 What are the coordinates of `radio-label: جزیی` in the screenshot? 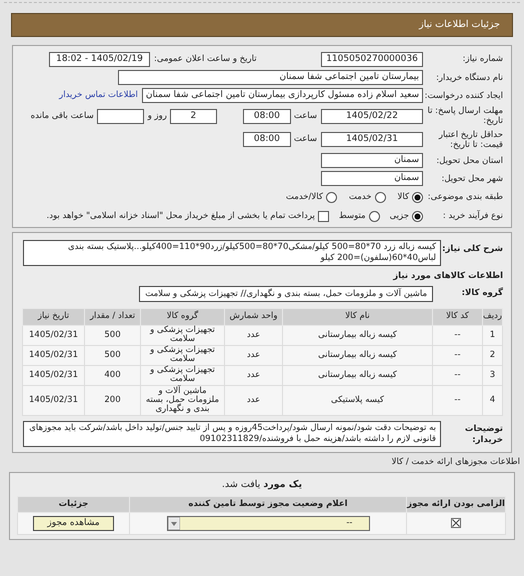 It's located at (399, 216).